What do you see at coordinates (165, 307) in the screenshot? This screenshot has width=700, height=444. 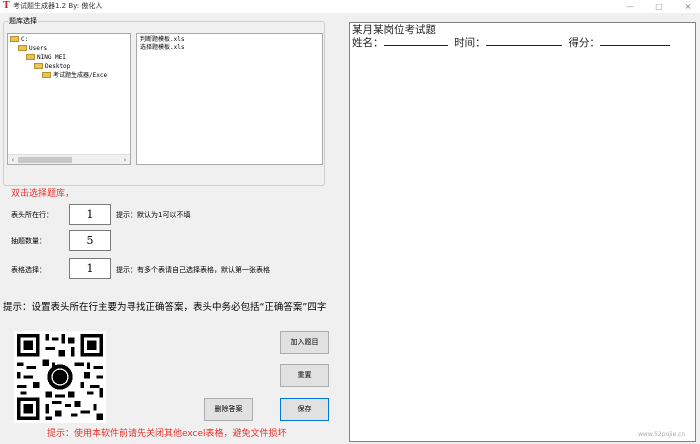 I see `header-tip: 提示：设置表头所在行主要为寻找正确答案，表头中务必包括“正确答案”四字` at bounding box center [165, 307].